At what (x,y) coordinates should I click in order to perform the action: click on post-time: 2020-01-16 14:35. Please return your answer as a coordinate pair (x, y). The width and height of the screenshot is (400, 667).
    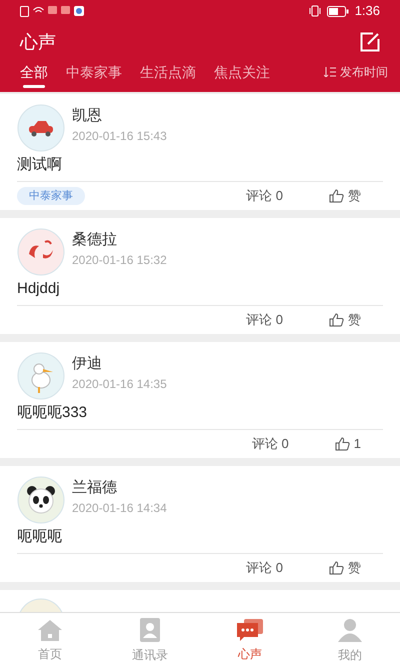
    Looking at the image, I should click on (119, 384).